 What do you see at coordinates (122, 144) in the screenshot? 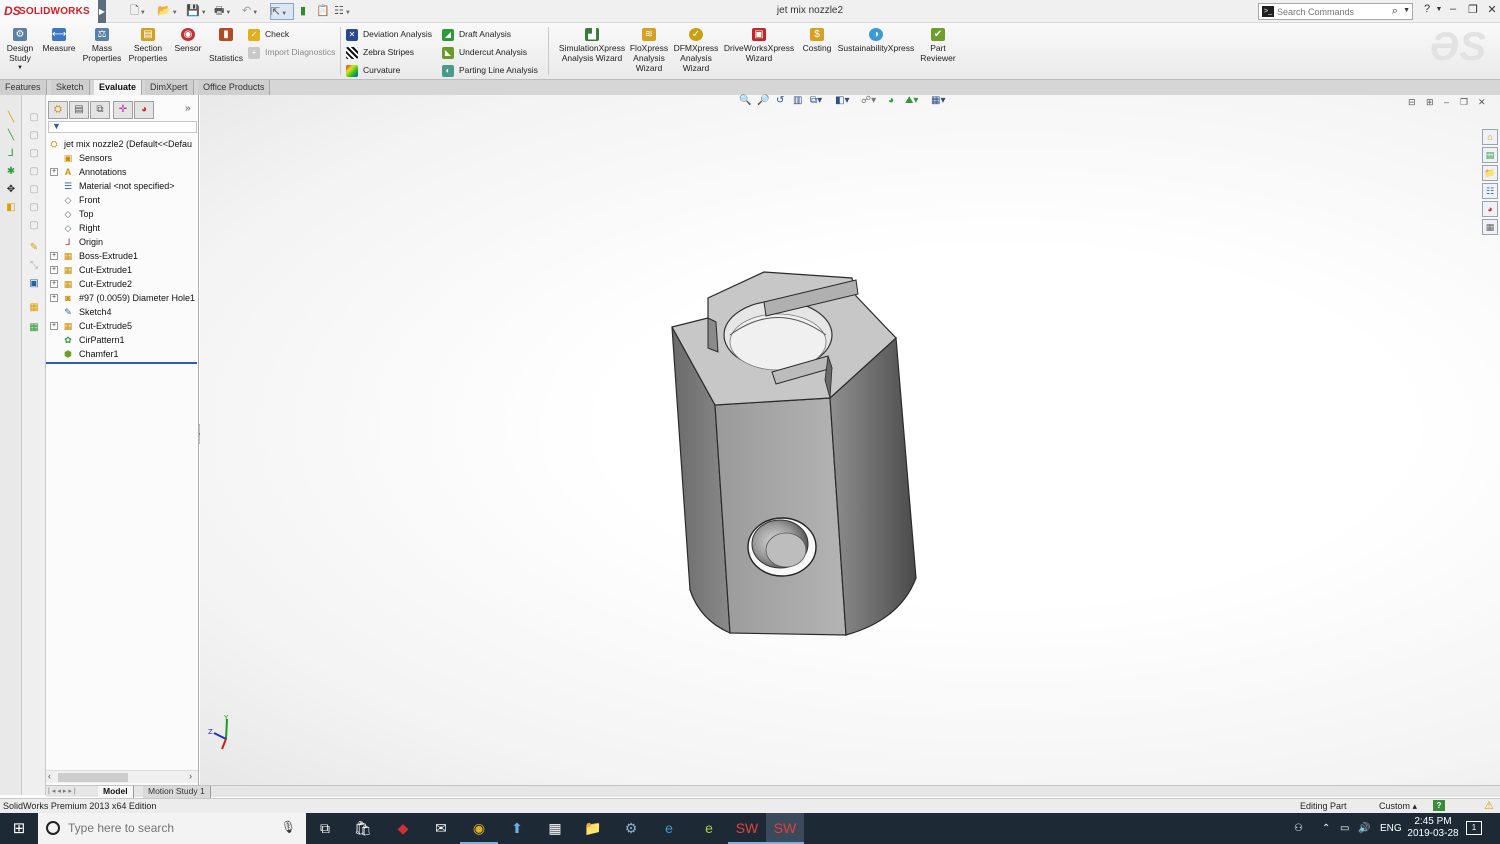
I see `tree-root-part: ⛭ jet mix nozzle2 (Default<<Defau` at bounding box center [122, 144].